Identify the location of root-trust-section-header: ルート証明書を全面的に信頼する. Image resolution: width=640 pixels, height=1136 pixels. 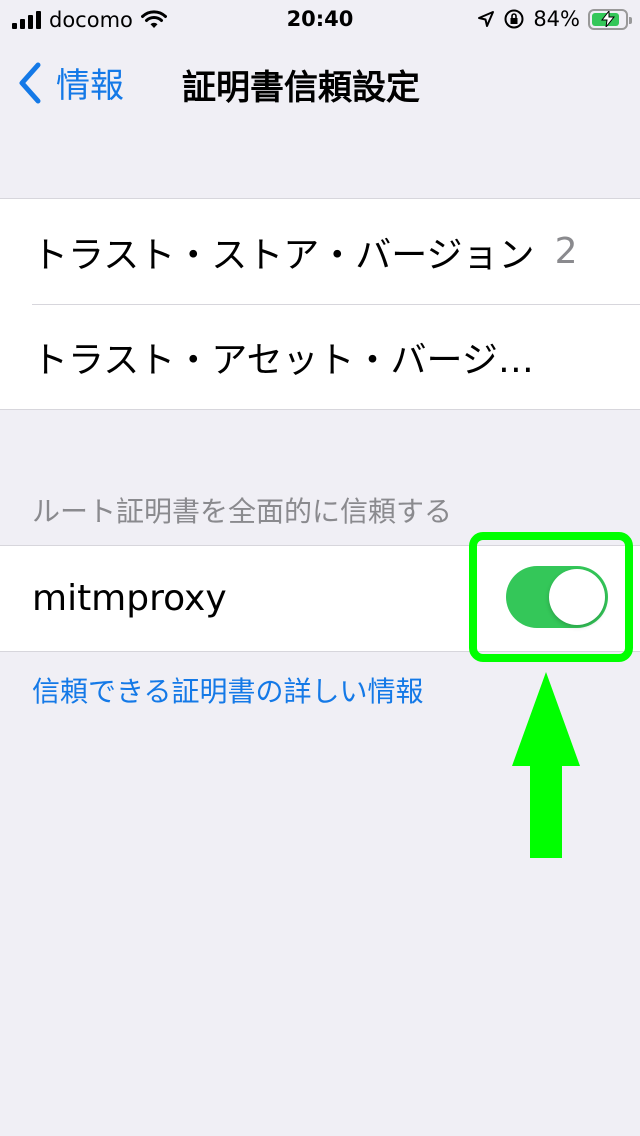
(242, 511).